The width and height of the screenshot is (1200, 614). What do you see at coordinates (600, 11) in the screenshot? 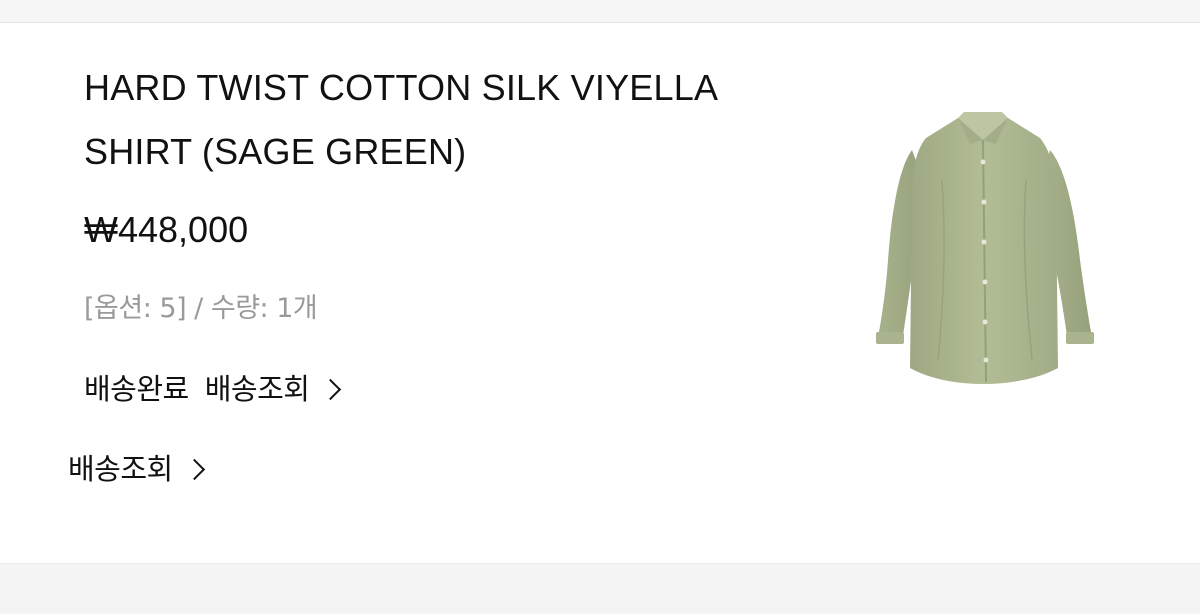
I see `top-divider` at bounding box center [600, 11].